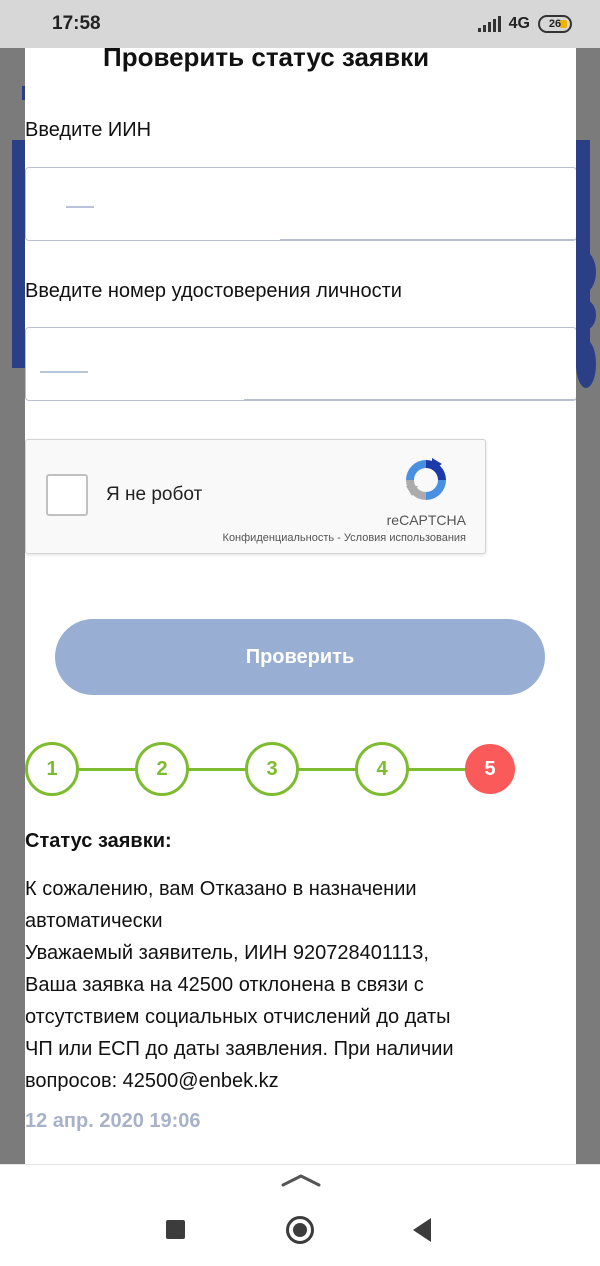 This screenshot has width=600, height=1266. What do you see at coordinates (113, 1121) in the screenshot?
I see `status-date: 12 апр. 2020 19:06` at bounding box center [113, 1121].